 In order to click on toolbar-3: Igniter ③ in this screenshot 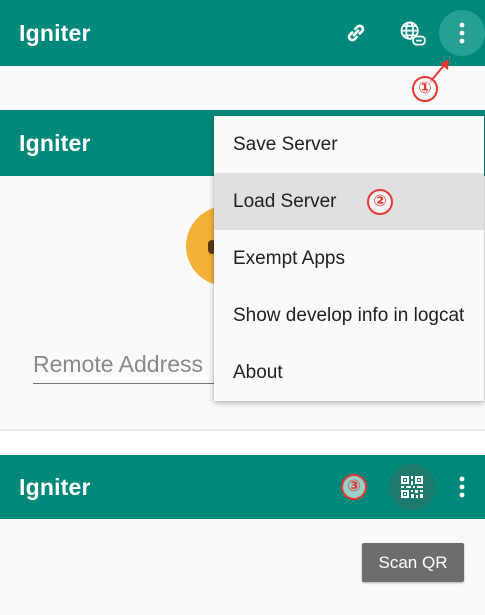, I will do `click(242, 487)`.